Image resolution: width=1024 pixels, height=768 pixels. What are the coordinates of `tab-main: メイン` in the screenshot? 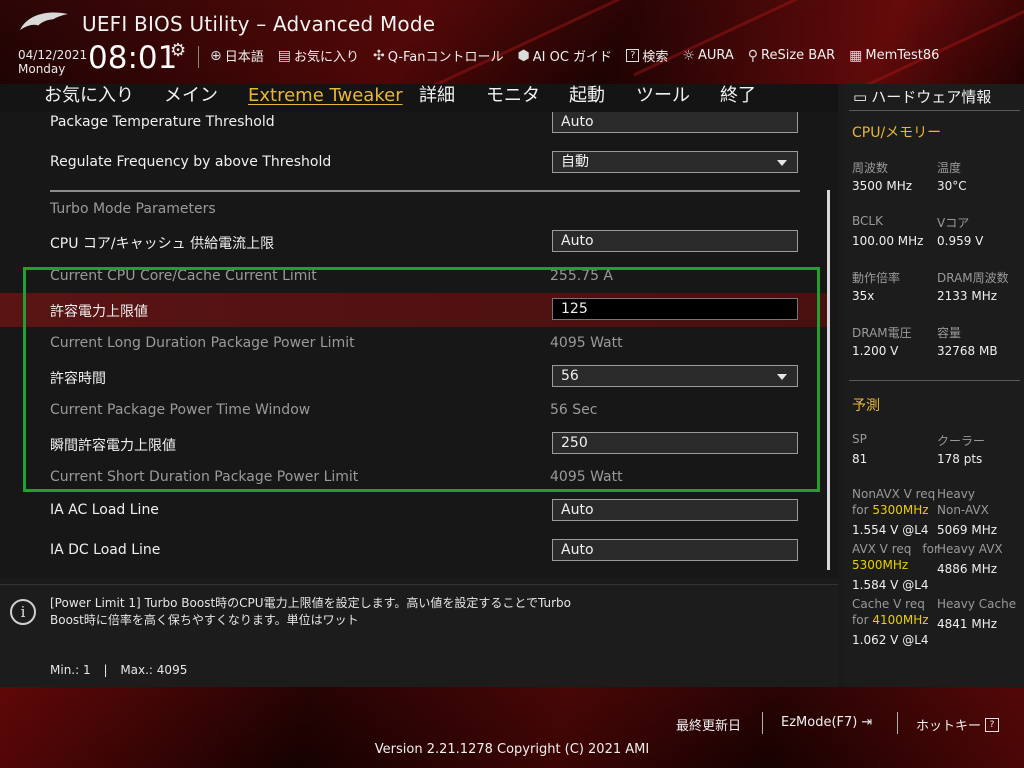 It's located at (191, 96).